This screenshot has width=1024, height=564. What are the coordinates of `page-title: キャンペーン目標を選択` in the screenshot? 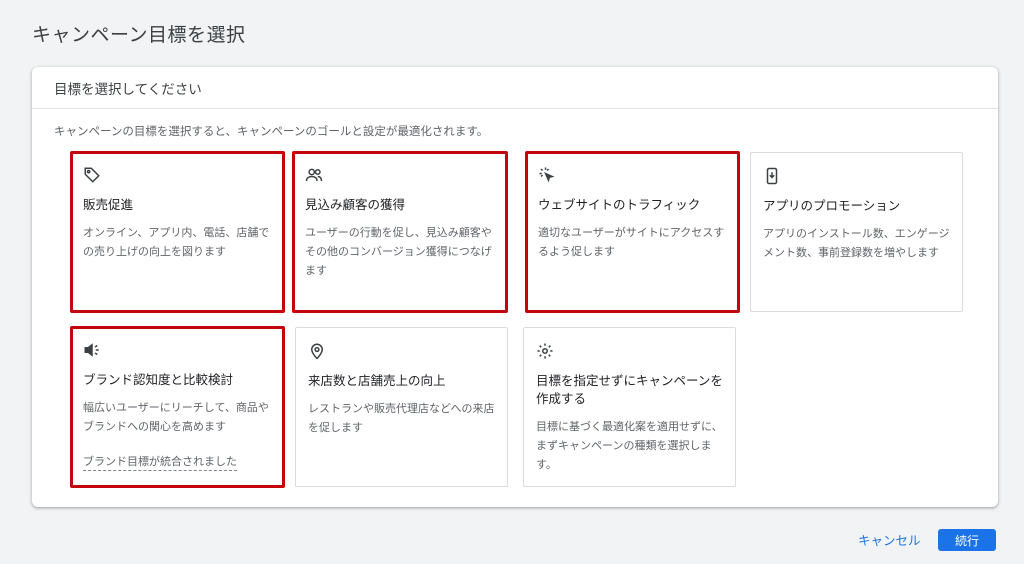 It's located at (139, 35).